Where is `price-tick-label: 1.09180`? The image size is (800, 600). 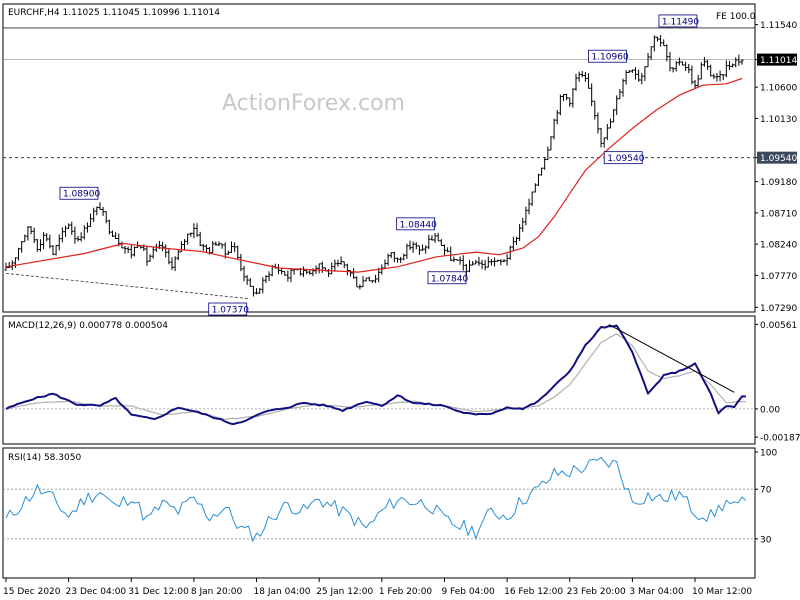
price-tick-label: 1.09180 is located at coordinates (778, 183).